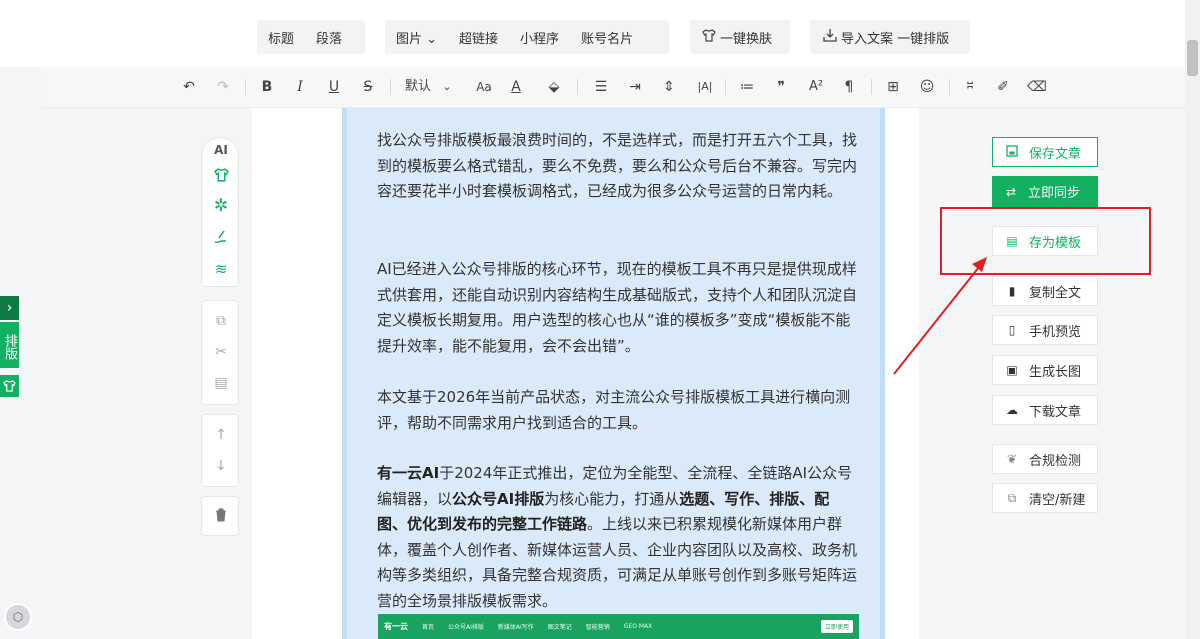 This screenshot has width=1200, height=639. Describe the element at coordinates (705, 87) in the screenshot. I see `letter-spacing-icon: |A|` at that location.